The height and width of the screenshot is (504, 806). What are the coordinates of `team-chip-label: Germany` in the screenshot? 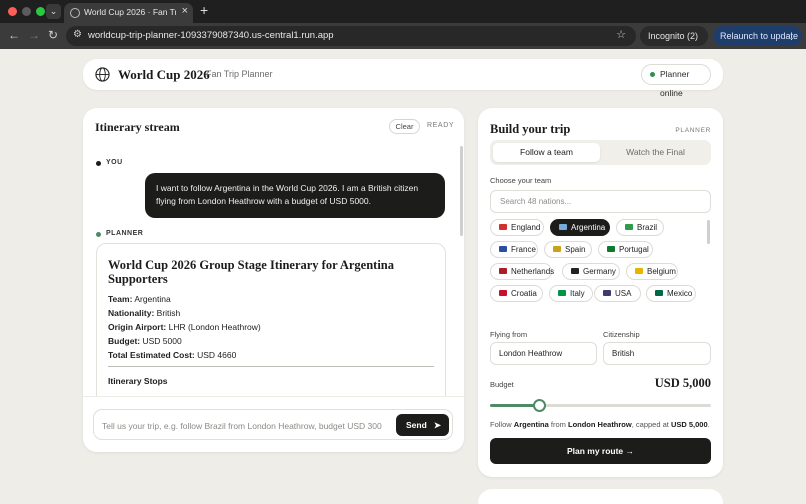 It's located at (599, 271).